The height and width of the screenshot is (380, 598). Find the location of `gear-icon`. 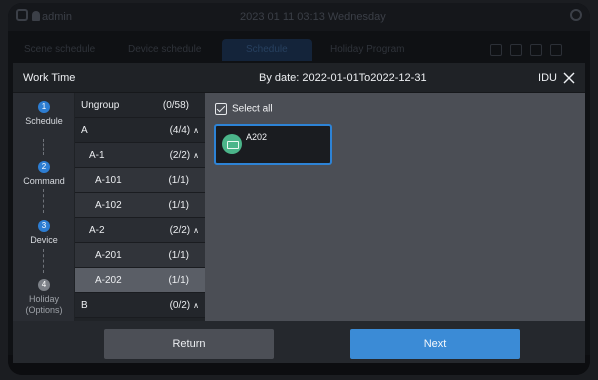

gear-icon is located at coordinates (576, 15).